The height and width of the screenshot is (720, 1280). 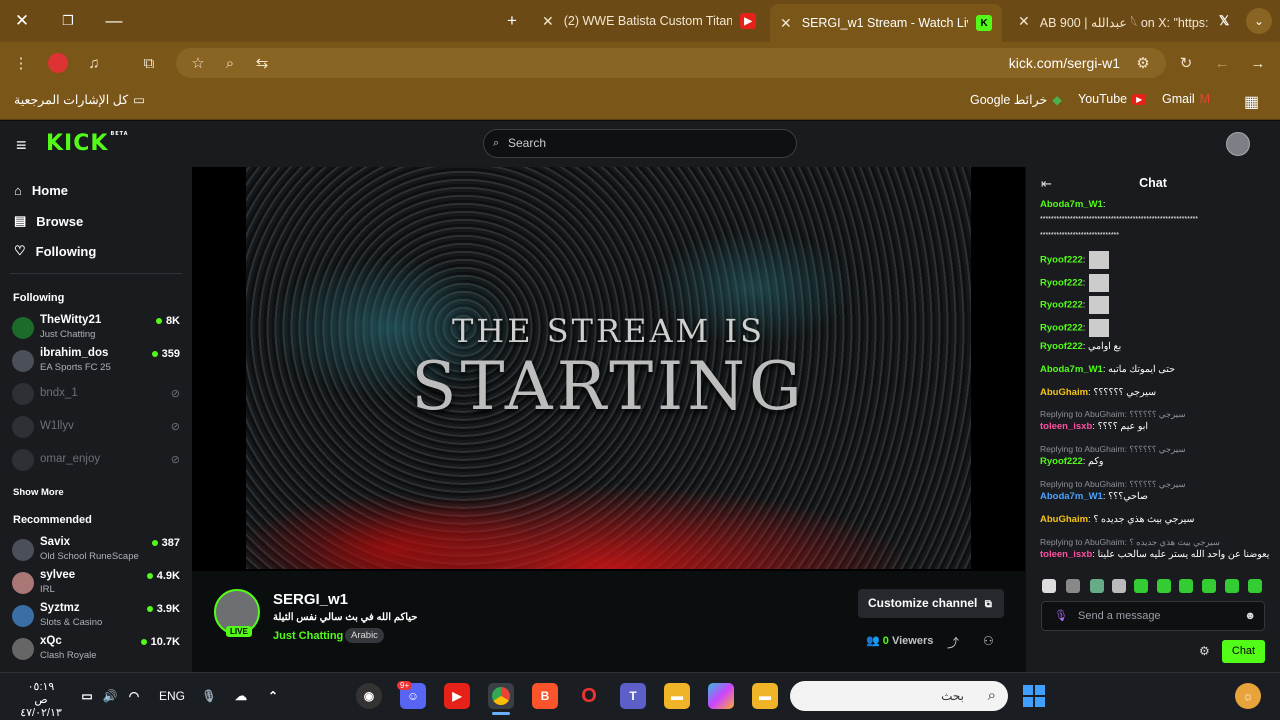 What do you see at coordinates (22, 21) in the screenshot?
I see `close-window-icon: ✕` at bounding box center [22, 21].